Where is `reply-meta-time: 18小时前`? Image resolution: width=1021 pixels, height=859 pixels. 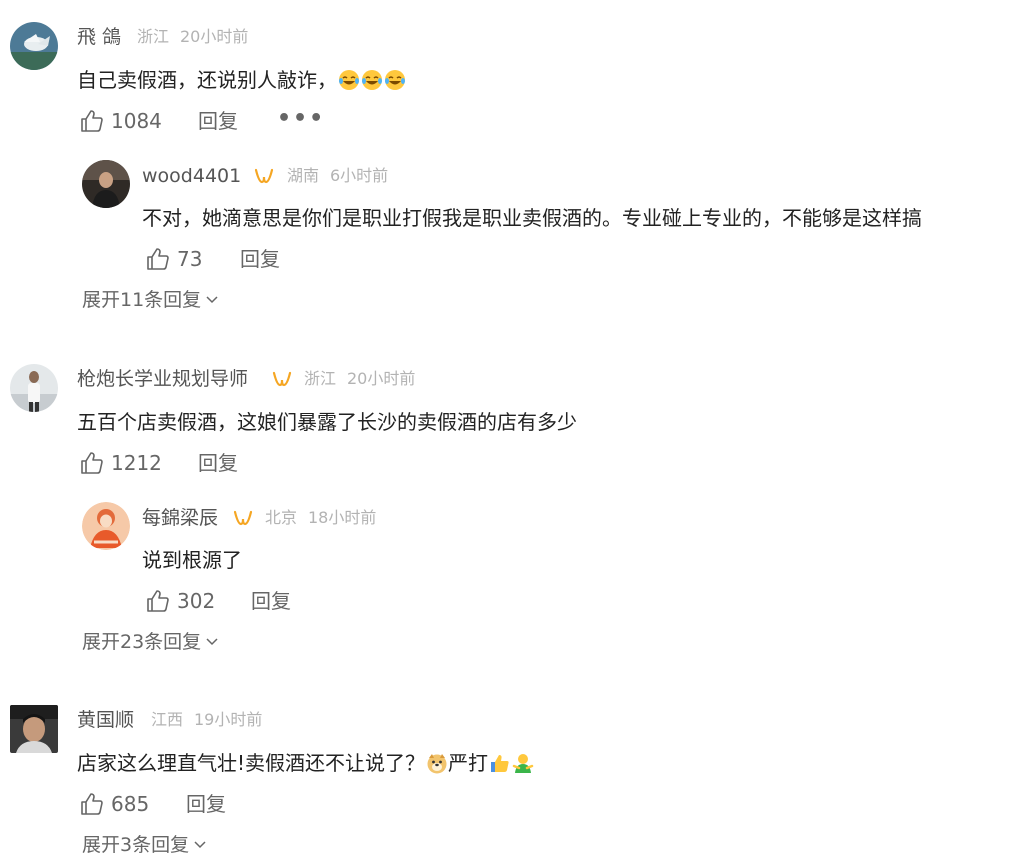 reply-meta-time: 18小时前 is located at coordinates (342, 517).